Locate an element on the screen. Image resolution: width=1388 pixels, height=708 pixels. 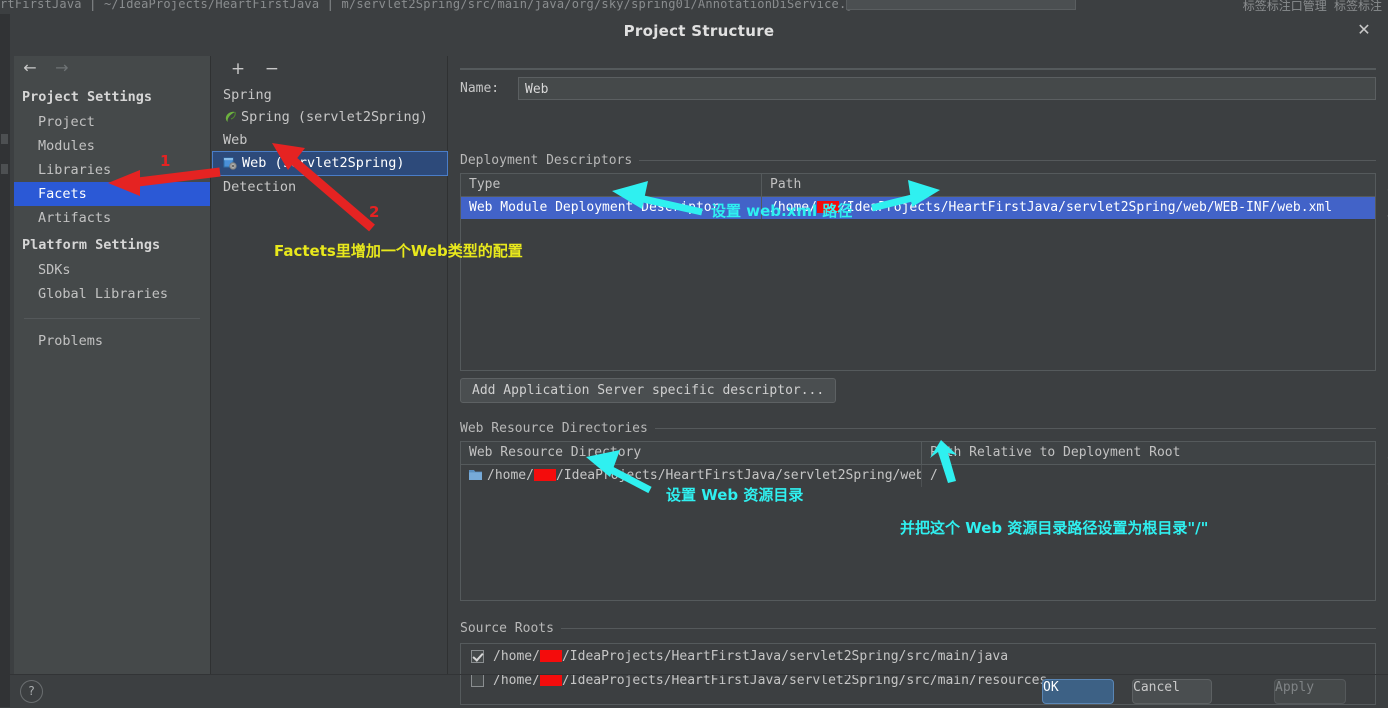
cyan-arrow-to-descriptor-path is located at coordinates (905, 196).